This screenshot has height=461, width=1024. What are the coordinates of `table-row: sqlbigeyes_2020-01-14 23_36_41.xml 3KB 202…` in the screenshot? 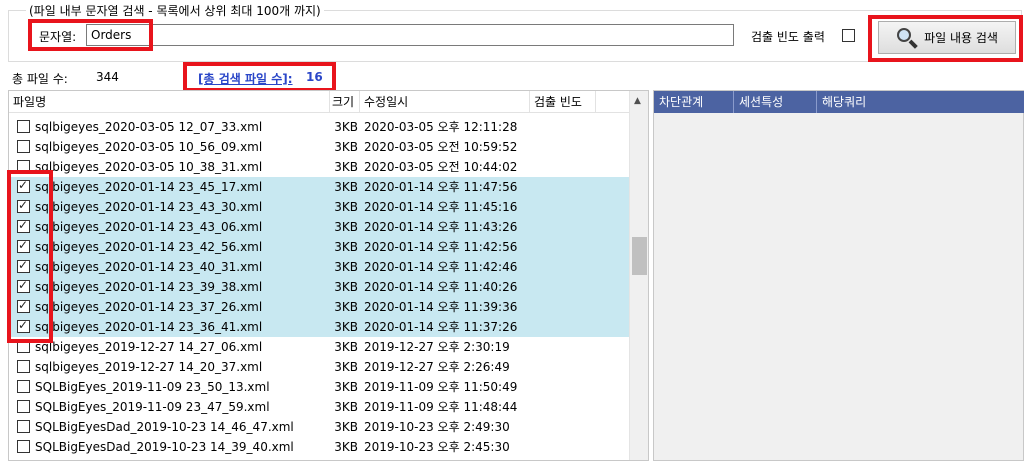 It's located at (319, 327).